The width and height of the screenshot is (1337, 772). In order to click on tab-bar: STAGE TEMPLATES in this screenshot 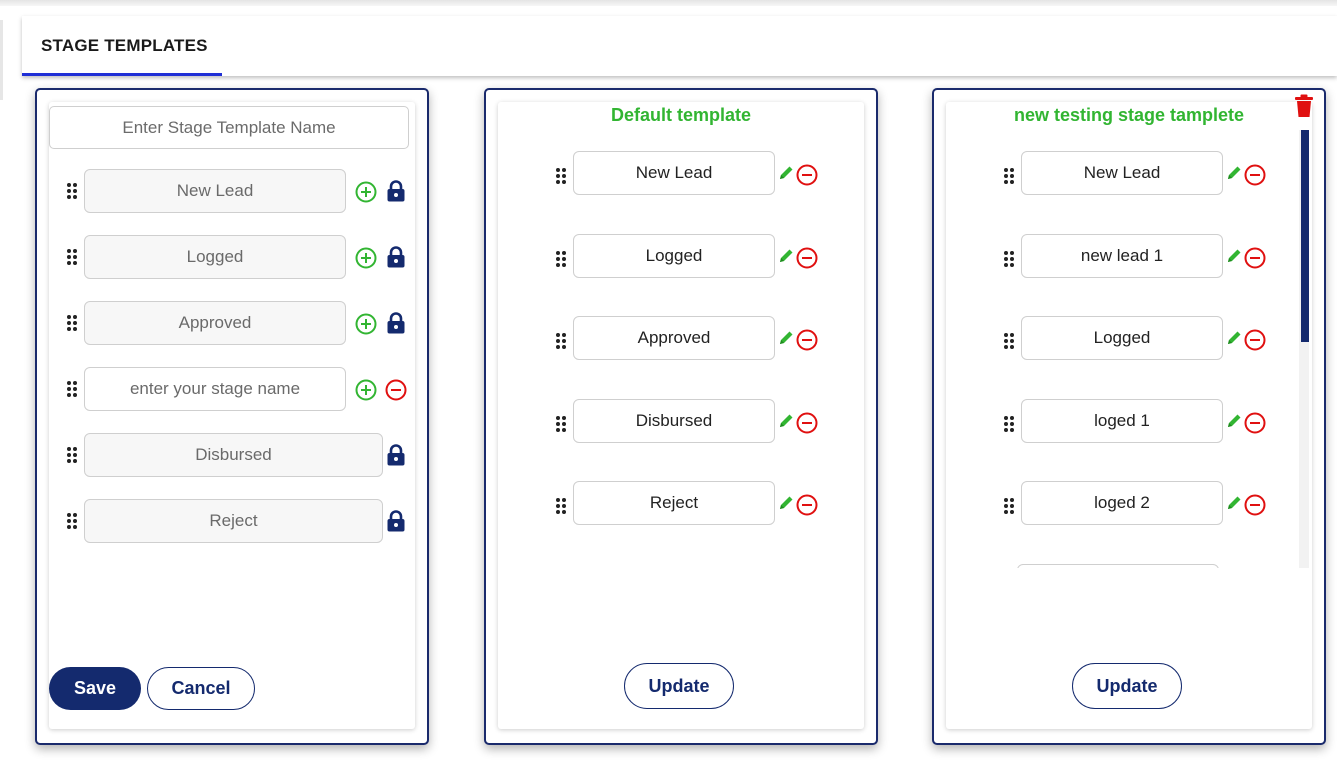, I will do `click(679, 46)`.